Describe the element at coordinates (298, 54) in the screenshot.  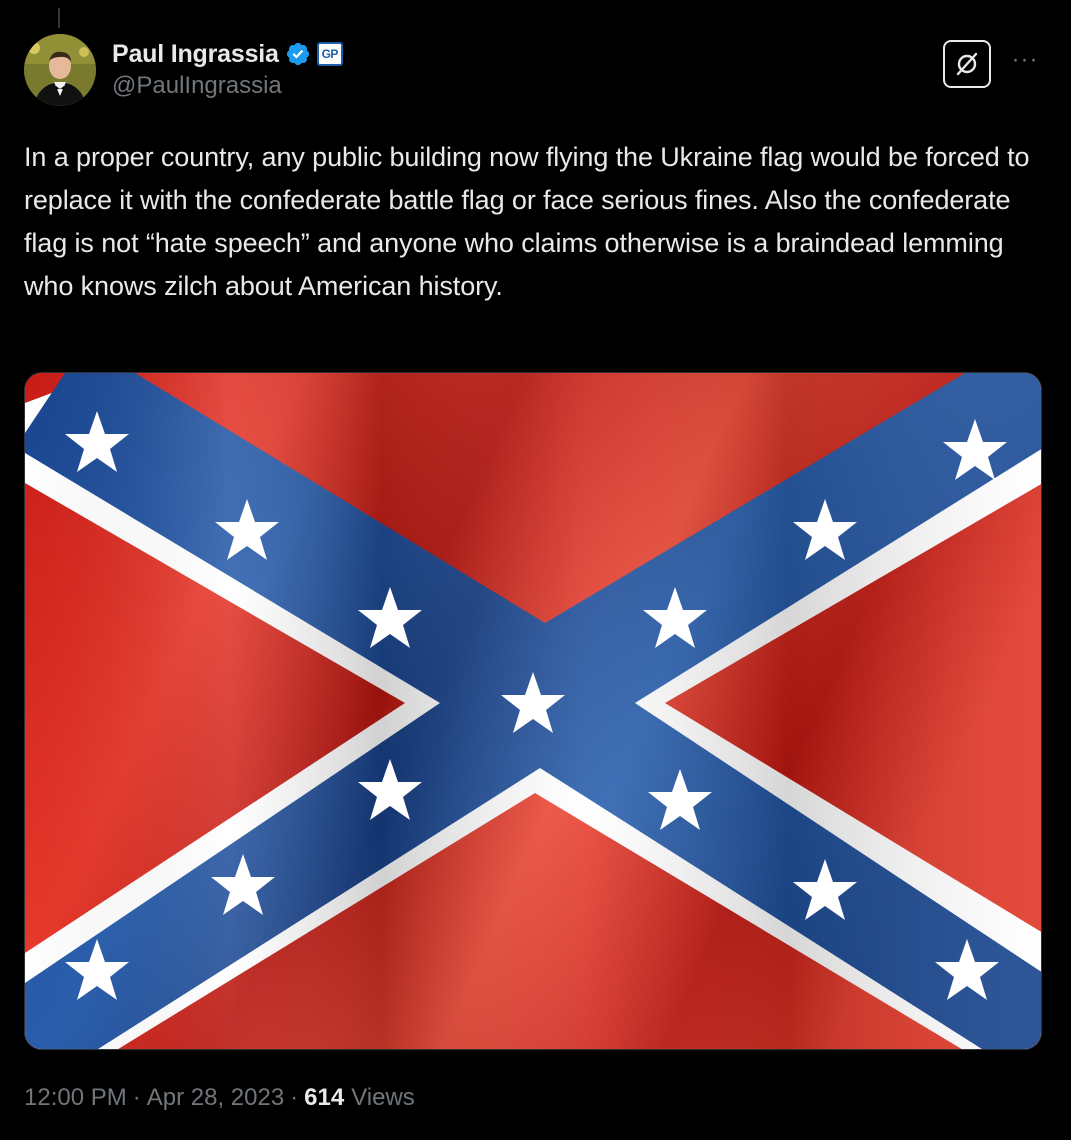
I see `verified-badge-icon` at that location.